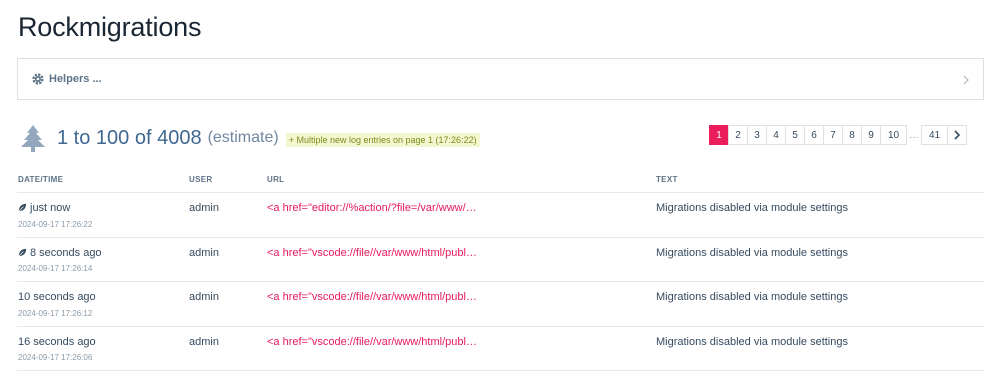 This screenshot has width=1000, height=379. Describe the element at coordinates (50, 208) in the screenshot. I see `row-relative-time: just now` at that location.